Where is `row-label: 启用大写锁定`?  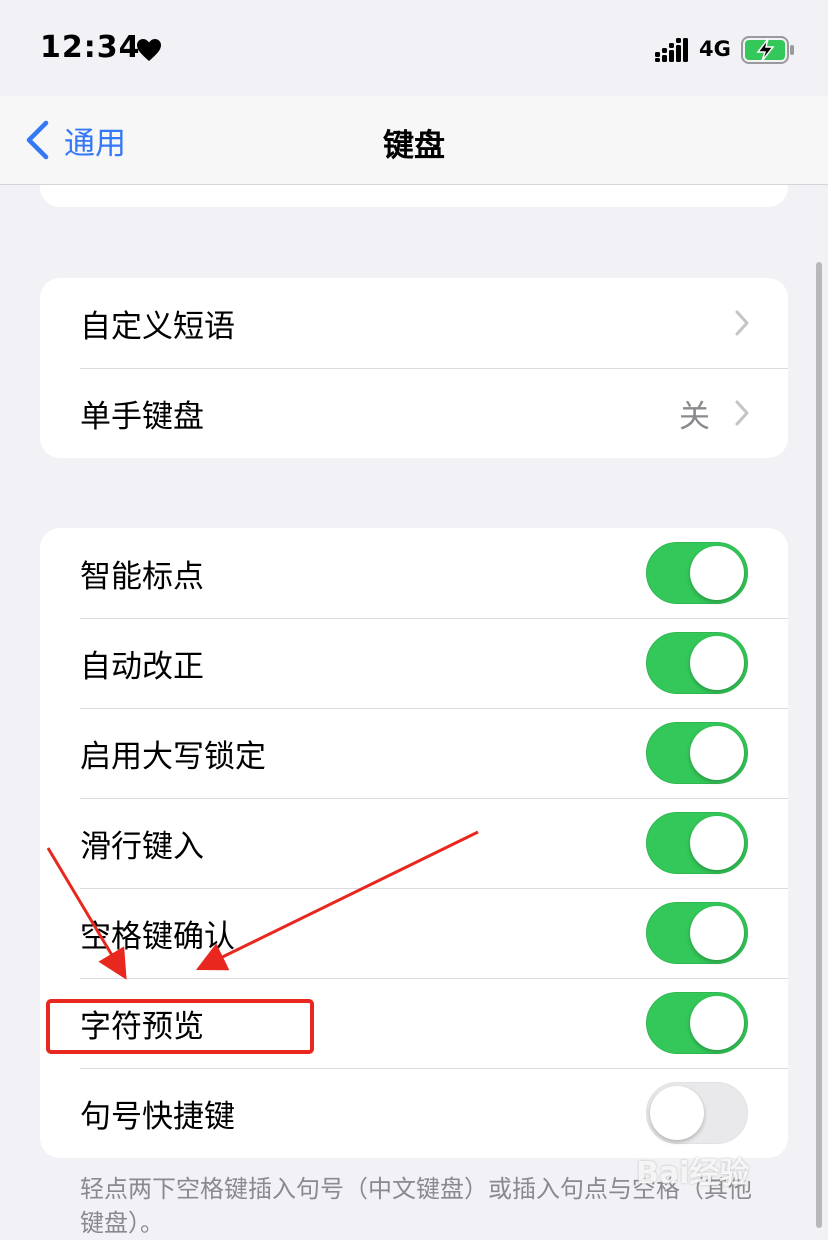
row-label: 启用大写锁定 is located at coordinates (173, 756).